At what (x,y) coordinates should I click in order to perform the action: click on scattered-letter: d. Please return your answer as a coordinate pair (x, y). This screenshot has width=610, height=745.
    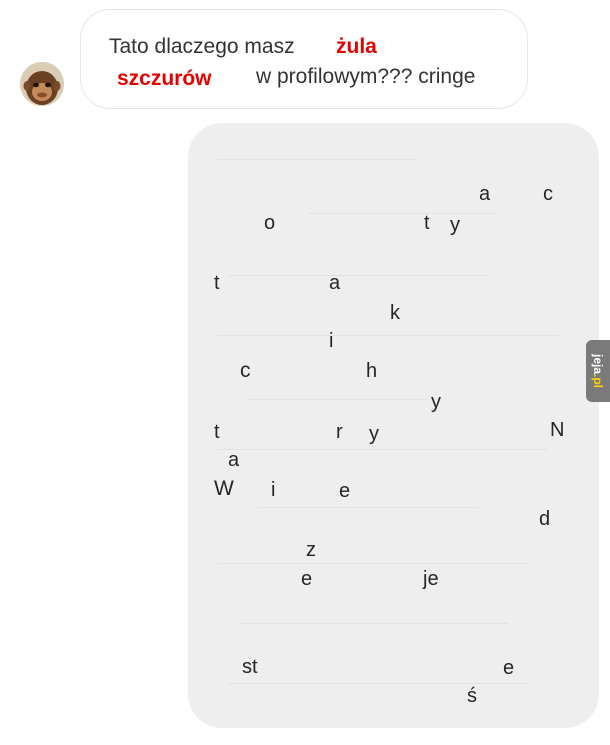
    Looking at the image, I should click on (545, 519).